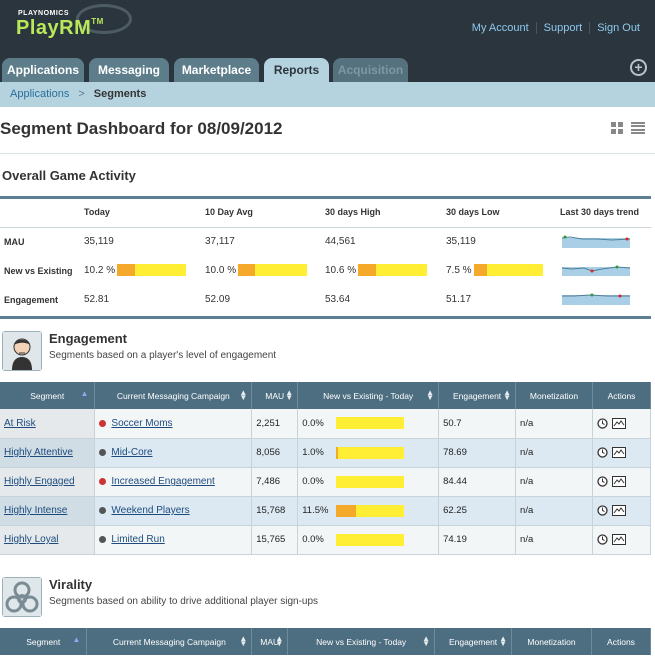 The height and width of the screenshot is (659, 655). Describe the element at coordinates (473, 212) in the screenshot. I see `col-30day-low: 30 days Low` at that location.